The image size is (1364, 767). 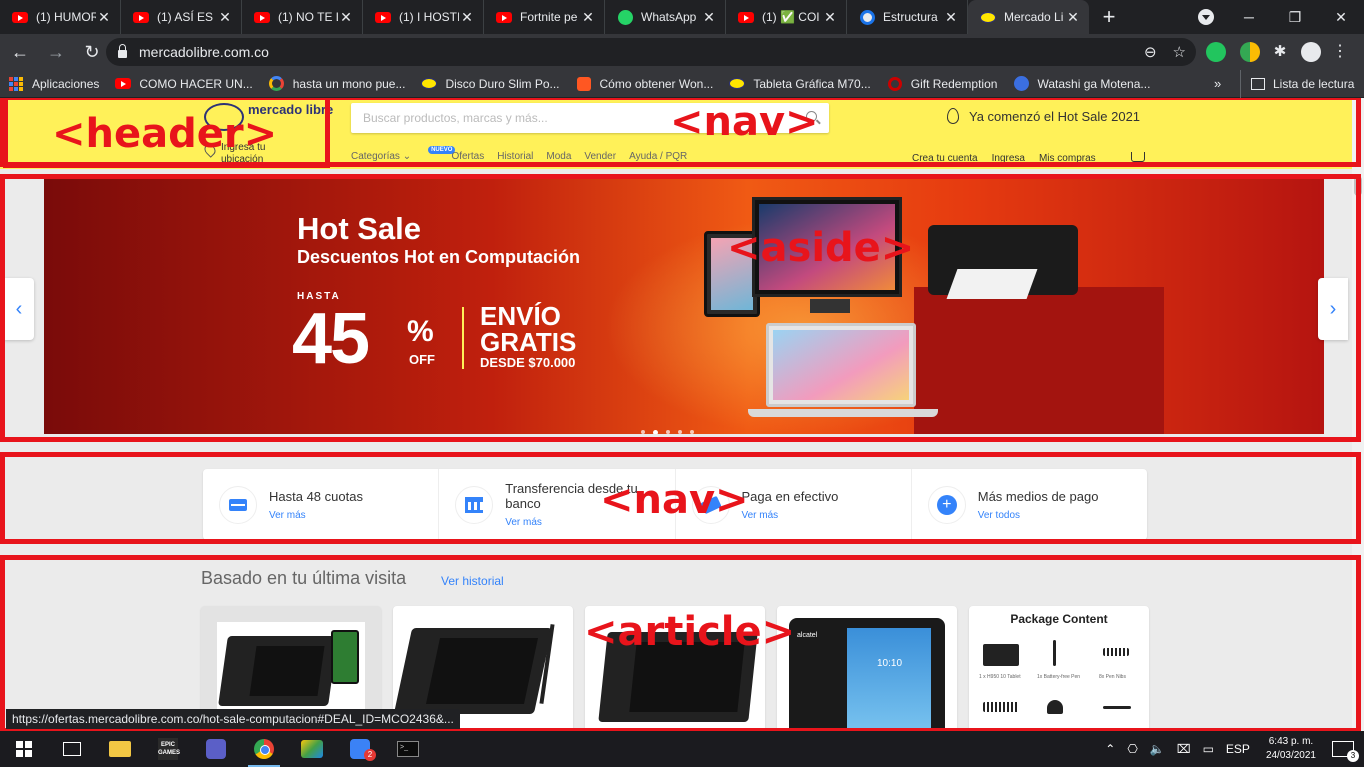 What do you see at coordinates (600, 156) in the screenshot?
I see `nav-link-vender: Vender` at bounding box center [600, 156].